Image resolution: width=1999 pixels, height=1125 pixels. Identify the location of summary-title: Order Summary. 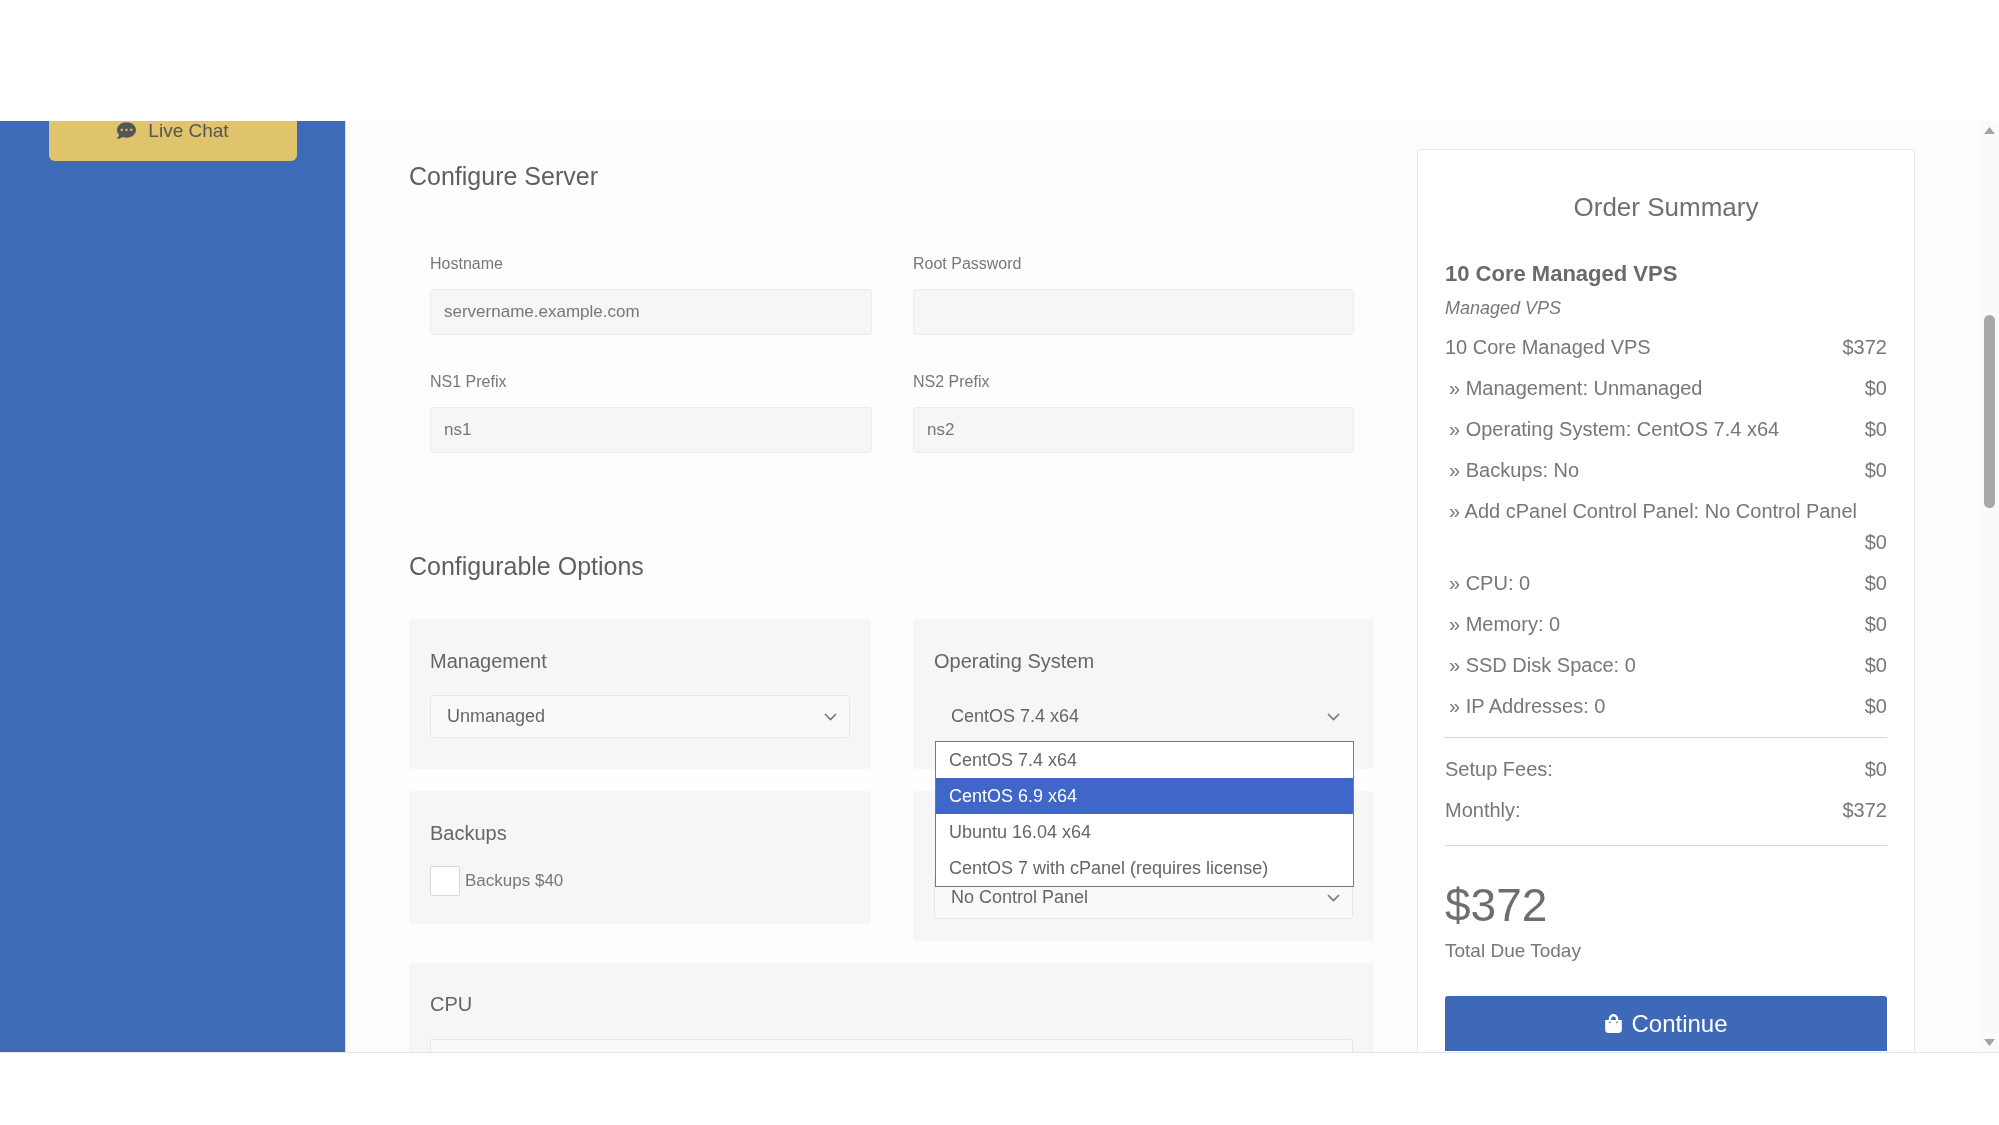
(1666, 207).